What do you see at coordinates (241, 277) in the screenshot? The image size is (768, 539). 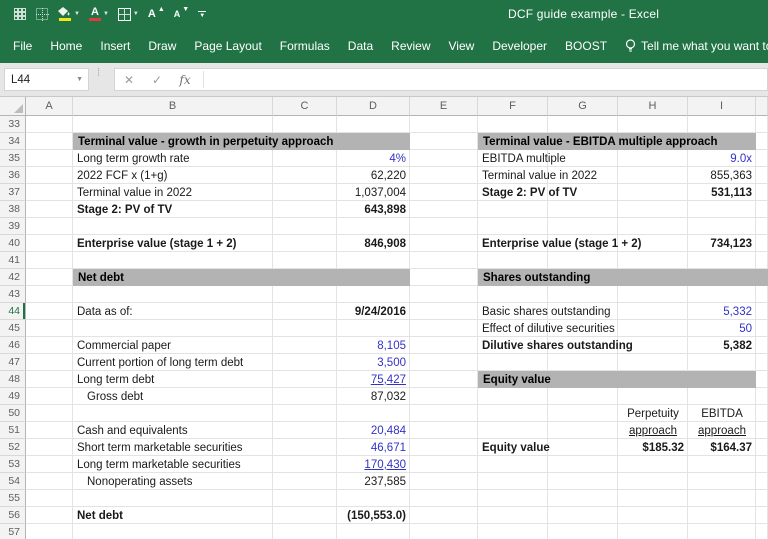 I see `section-header-net-debt: Net debt` at bounding box center [241, 277].